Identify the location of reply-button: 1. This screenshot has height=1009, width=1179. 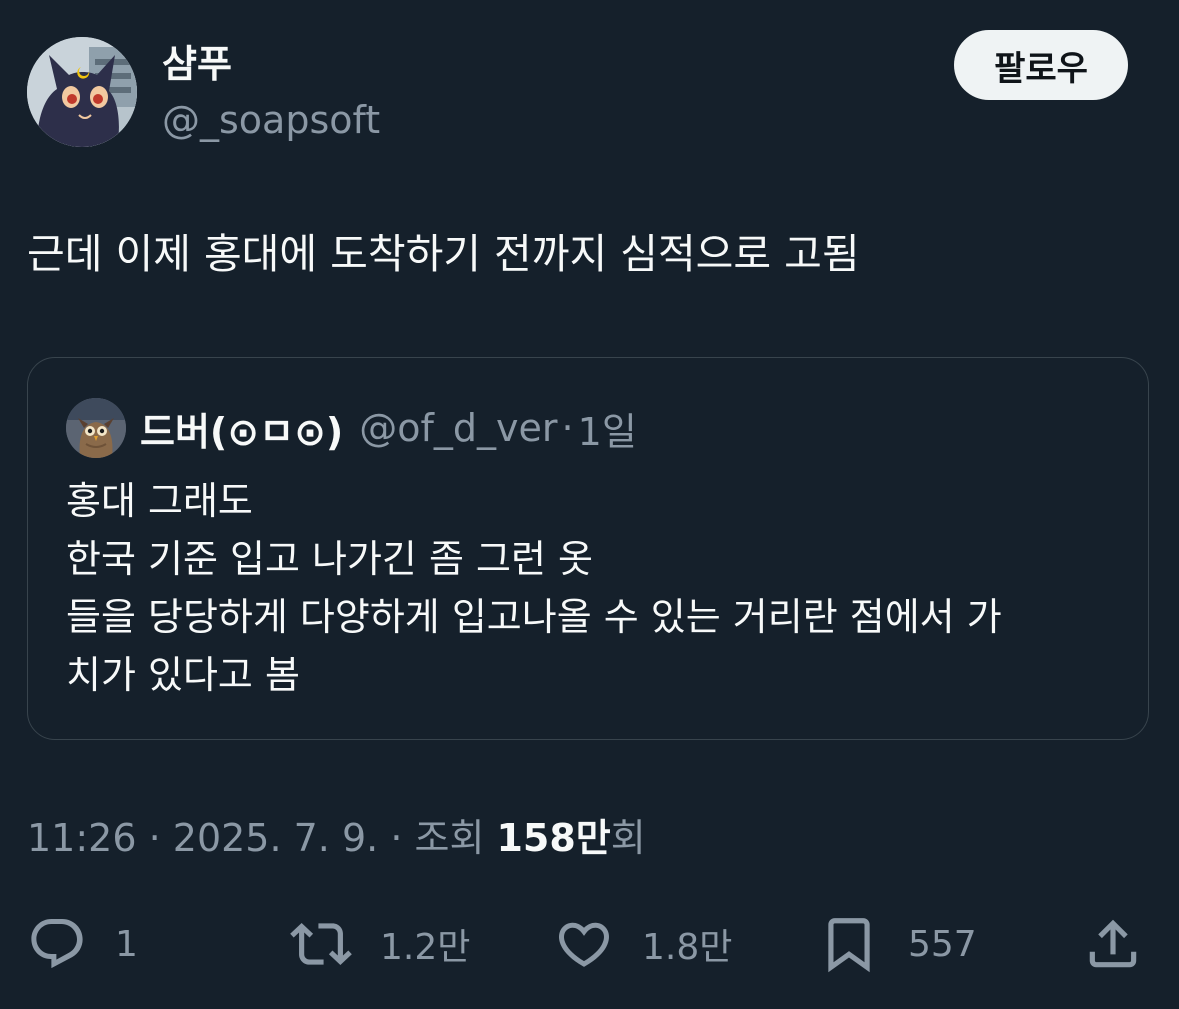
(82, 944).